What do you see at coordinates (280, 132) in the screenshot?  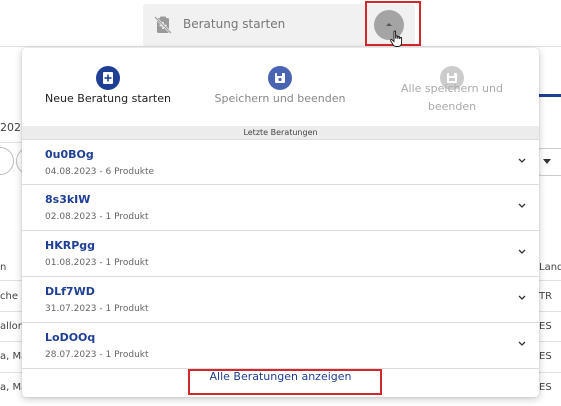 I see `recent-consultations-header: Letzte Beratungen` at bounding box center [280, 132].